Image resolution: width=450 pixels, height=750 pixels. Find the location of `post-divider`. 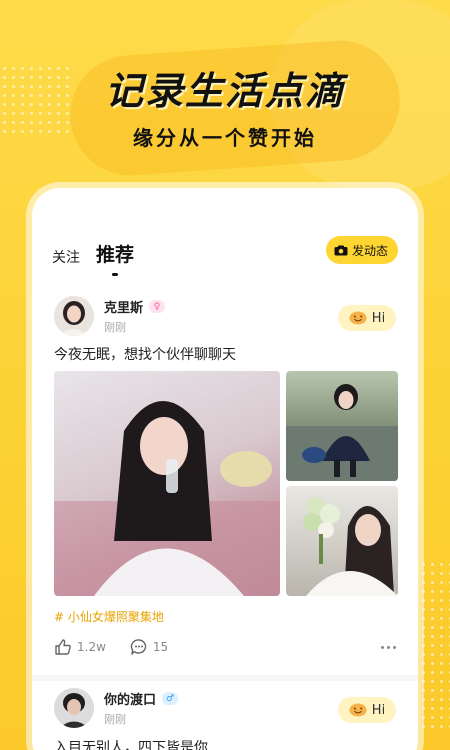

post-divider is located at coordinates (225, 678).